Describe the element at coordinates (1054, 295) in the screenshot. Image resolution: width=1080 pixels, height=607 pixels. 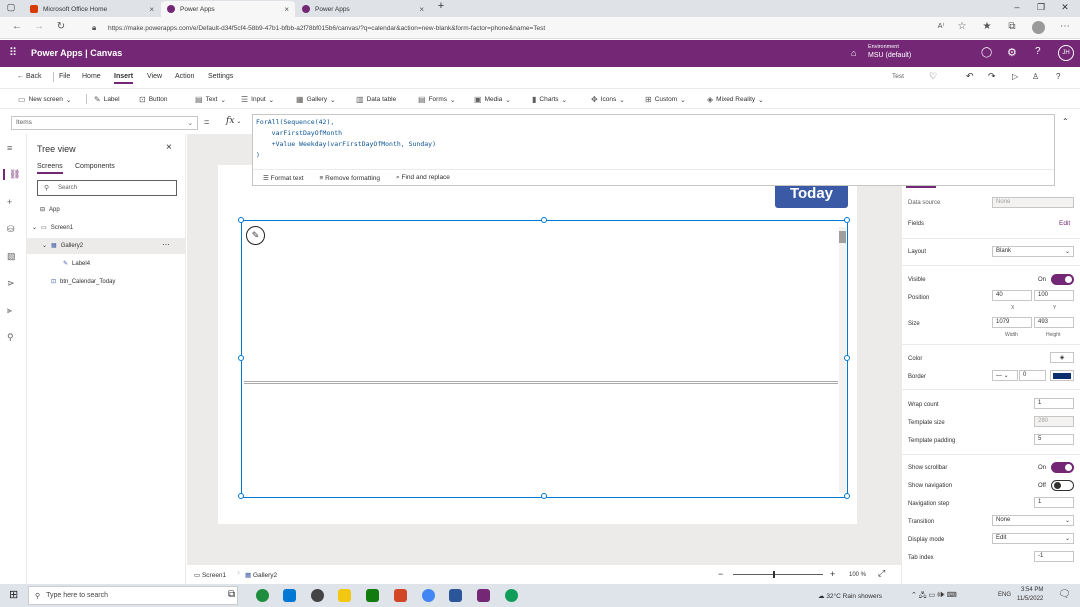
I see `position-y-input: 100` at that location.